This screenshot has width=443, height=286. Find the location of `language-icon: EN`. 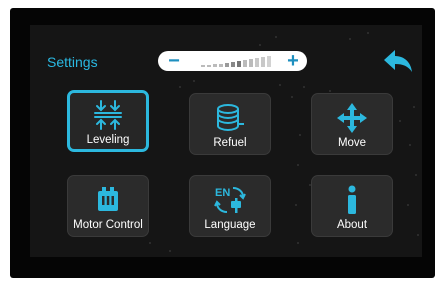

language-icon: EN is located at coordinates (230, 200).